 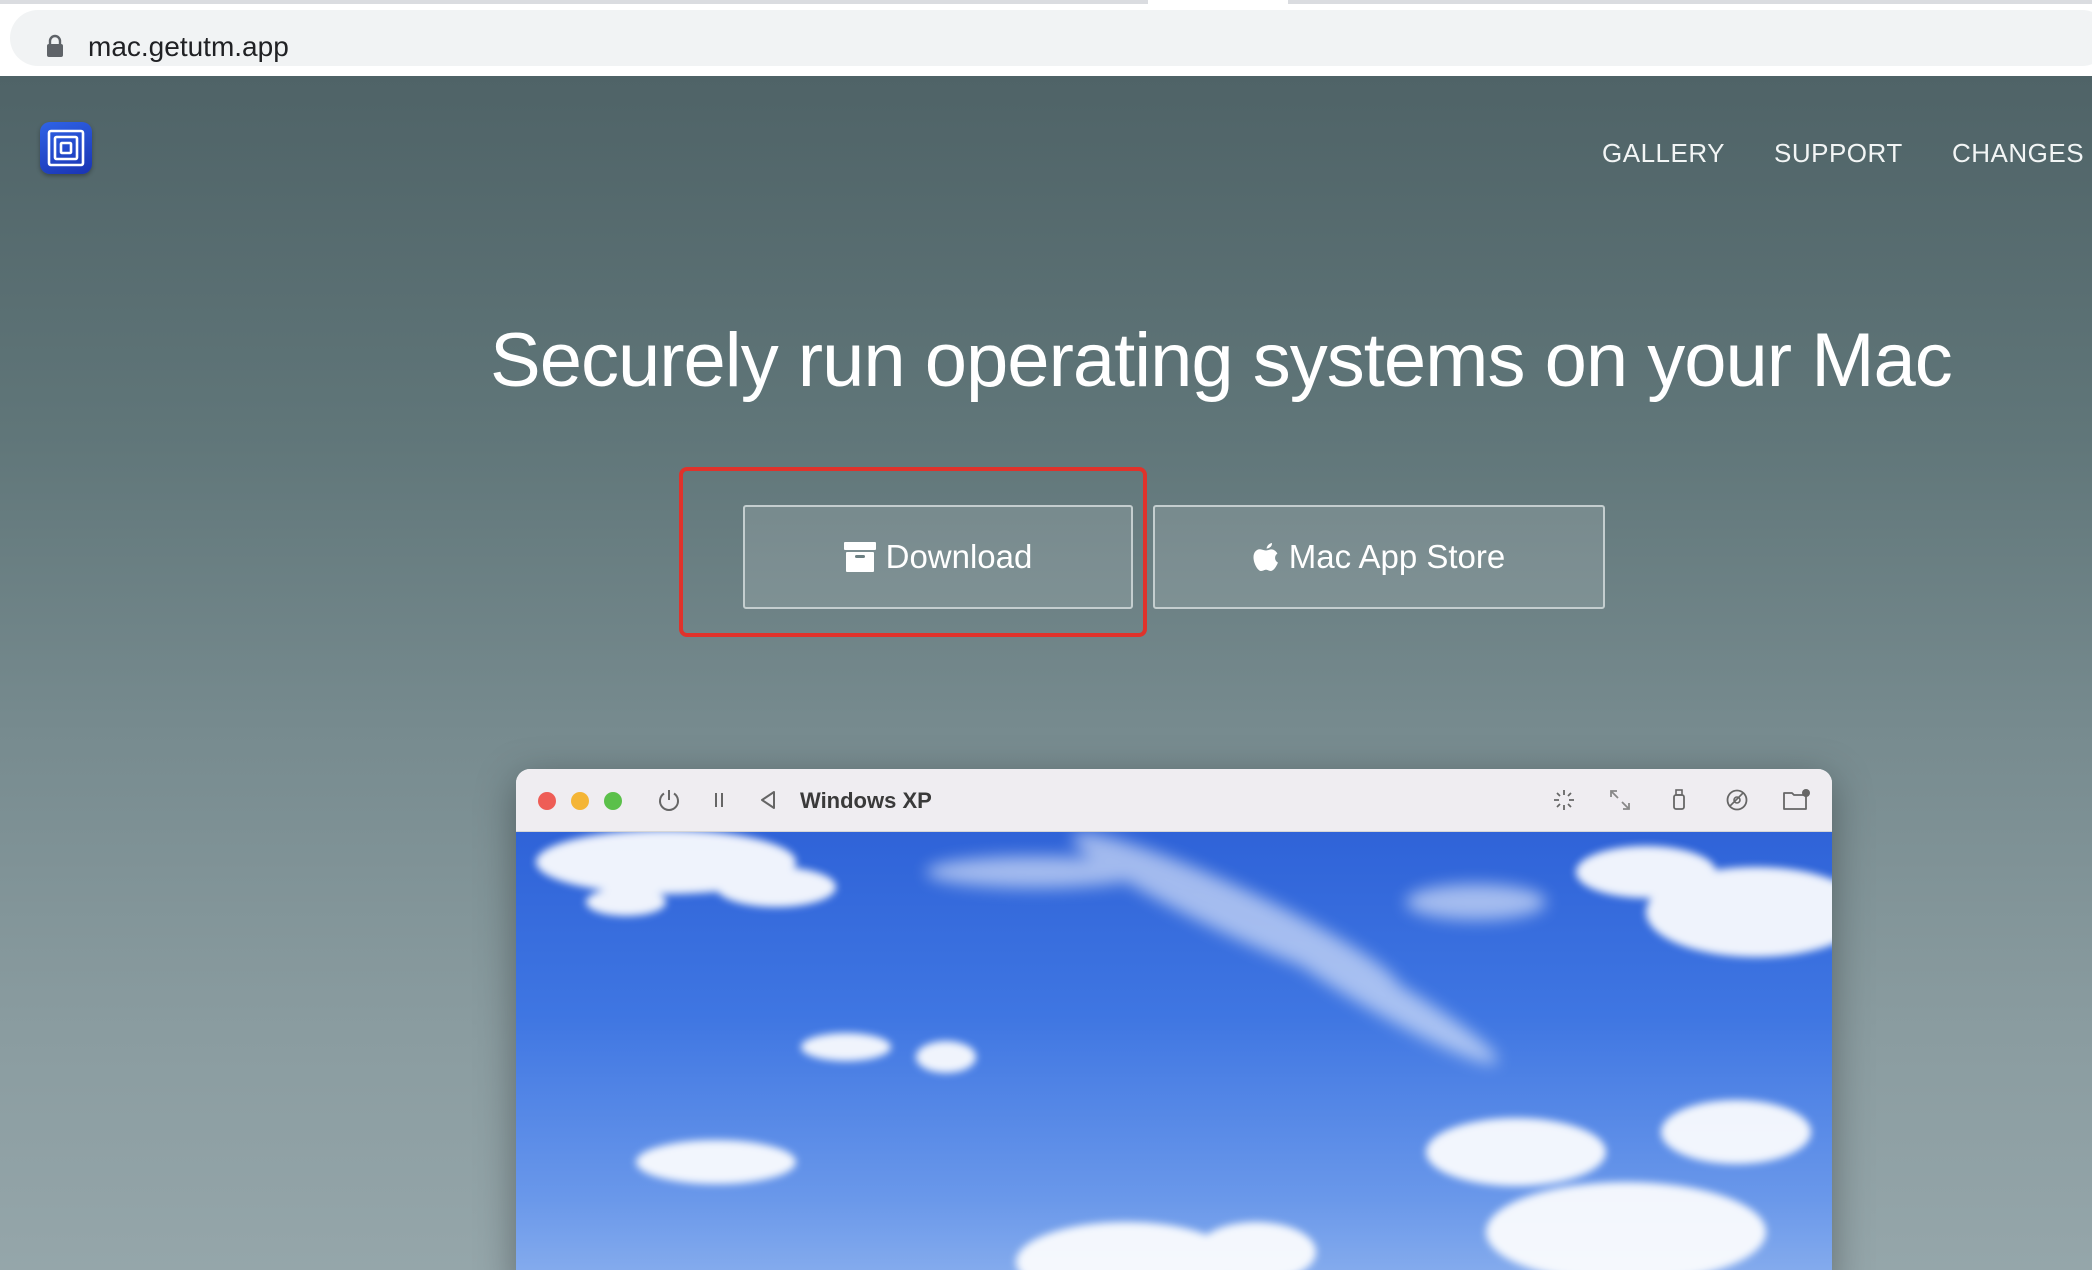 What do you see at coordinates (188, 47) in the screenshot?
I see `url-text: mac.getutm.app` at bounding box center [188, 47].